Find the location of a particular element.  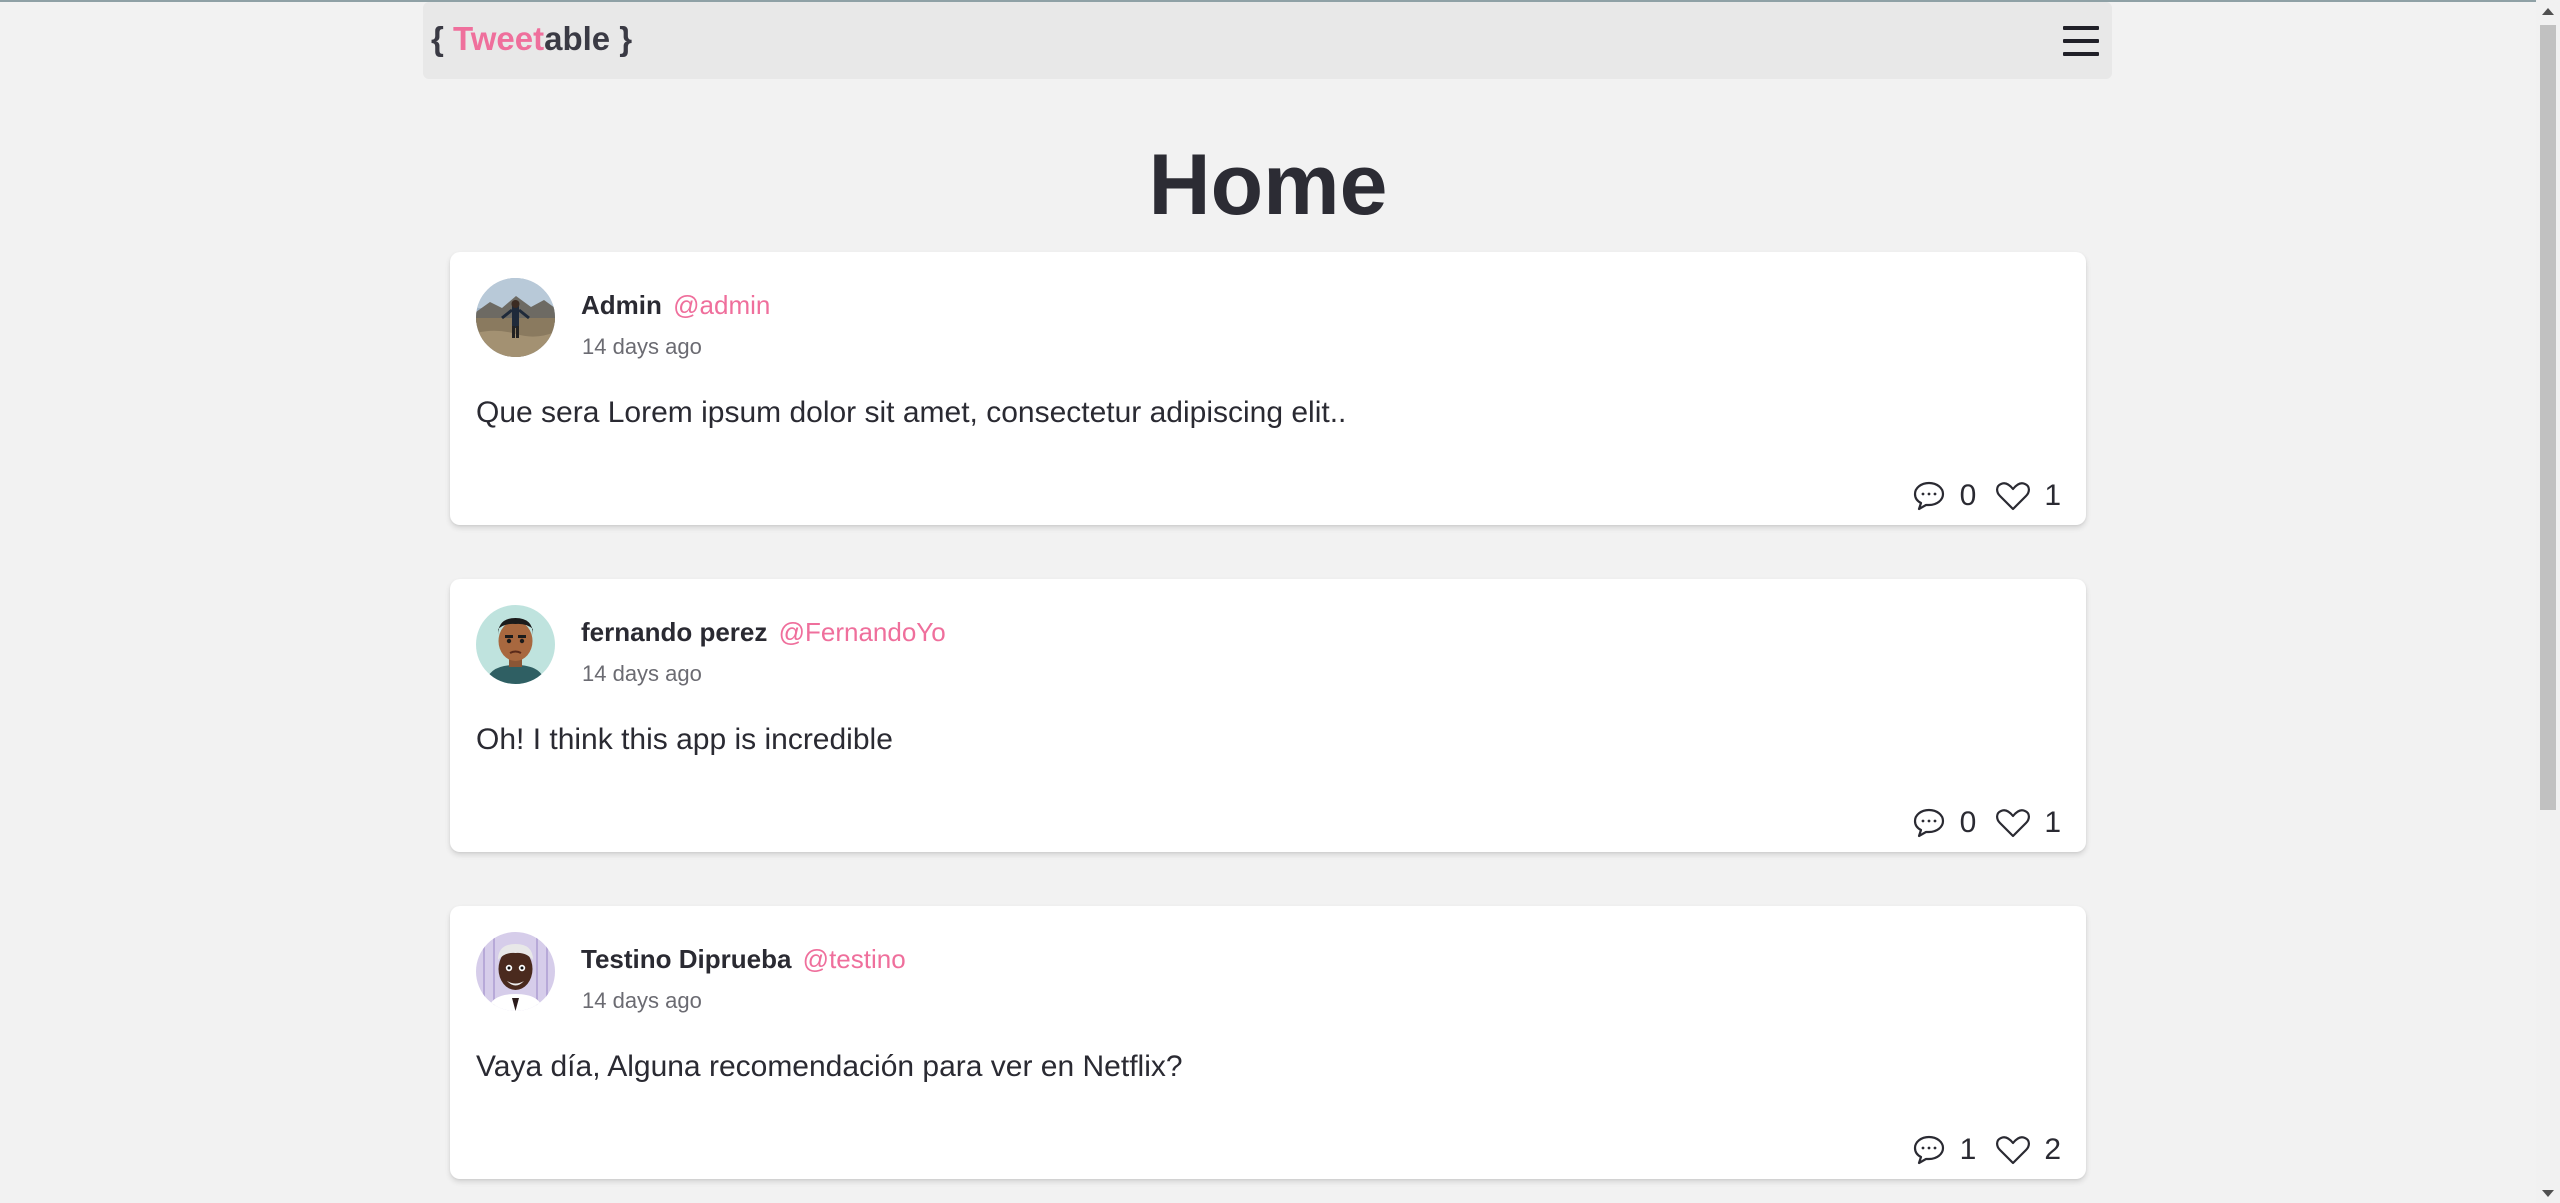

comment-count: 1 is located at coordinates (1968, 1149).